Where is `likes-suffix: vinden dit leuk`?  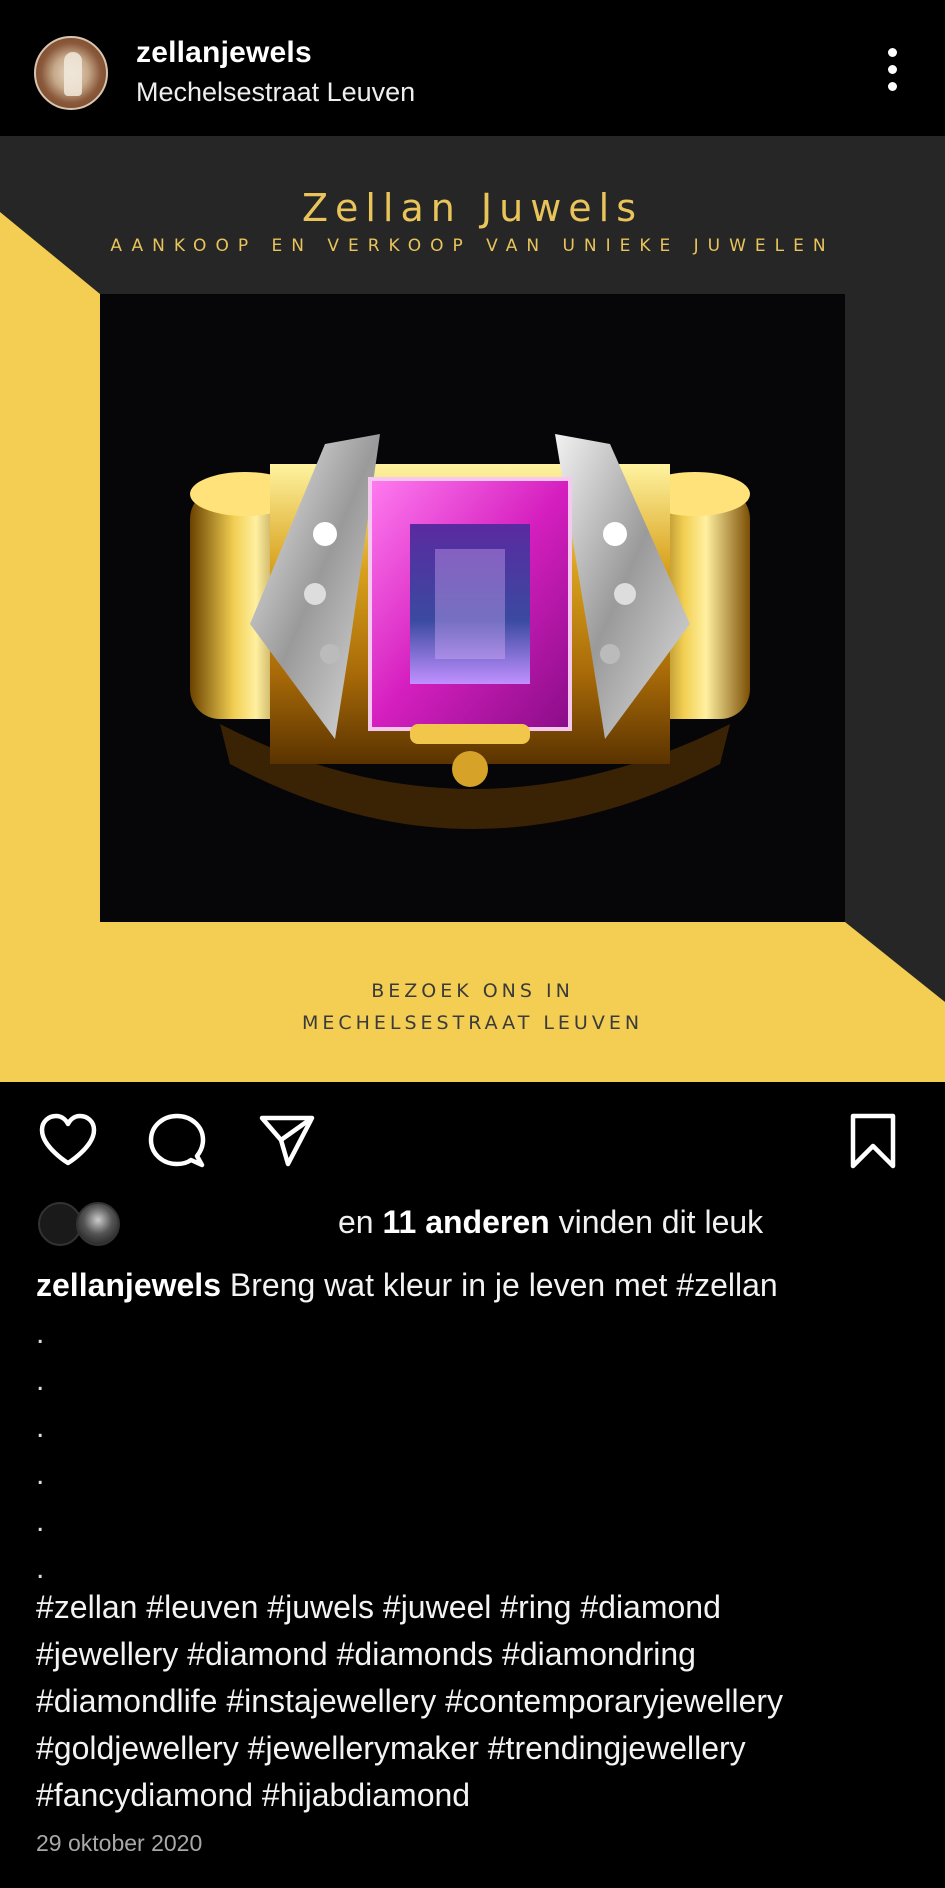
likes-suffix: vinden dit leuk is located at coordinates (656, 1222).